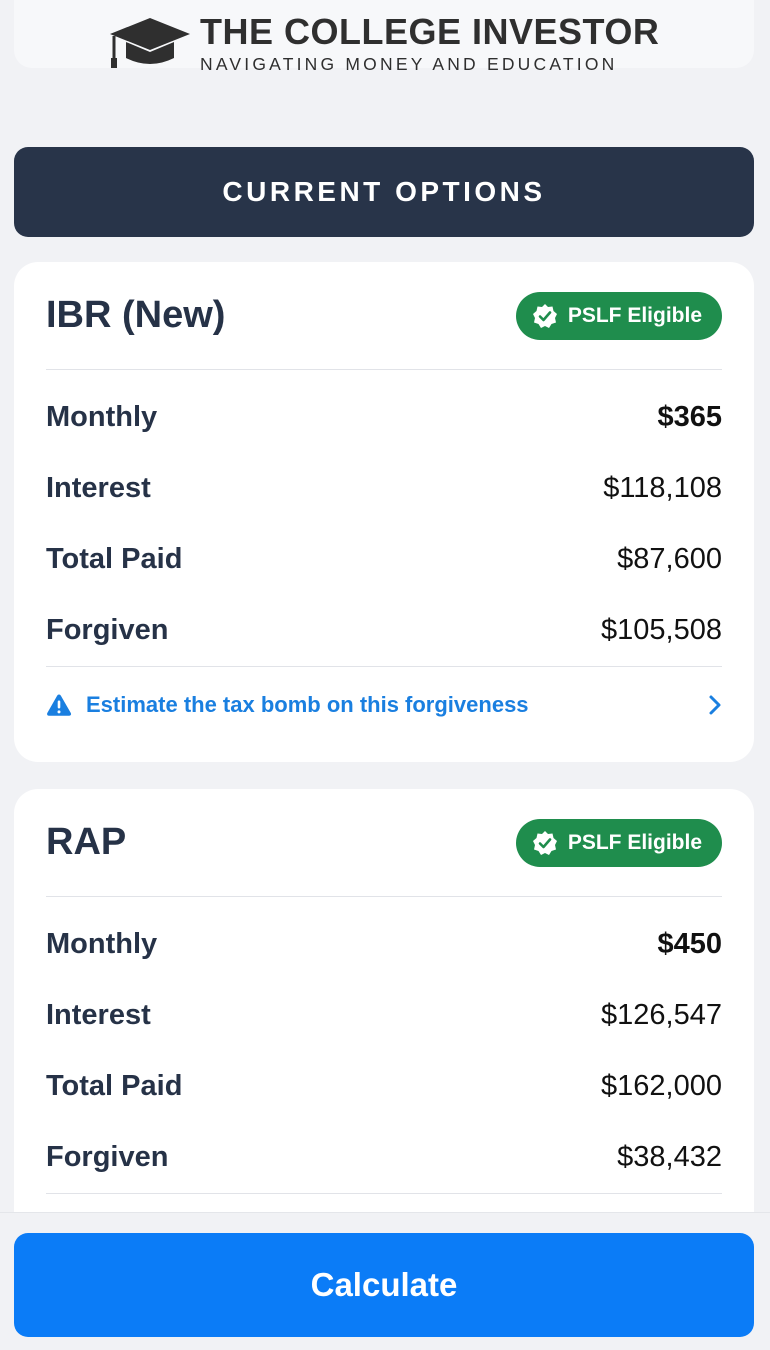 This screenshot has height=1350, width=770. I want to click on stat-value: $365, so click(689, 417).